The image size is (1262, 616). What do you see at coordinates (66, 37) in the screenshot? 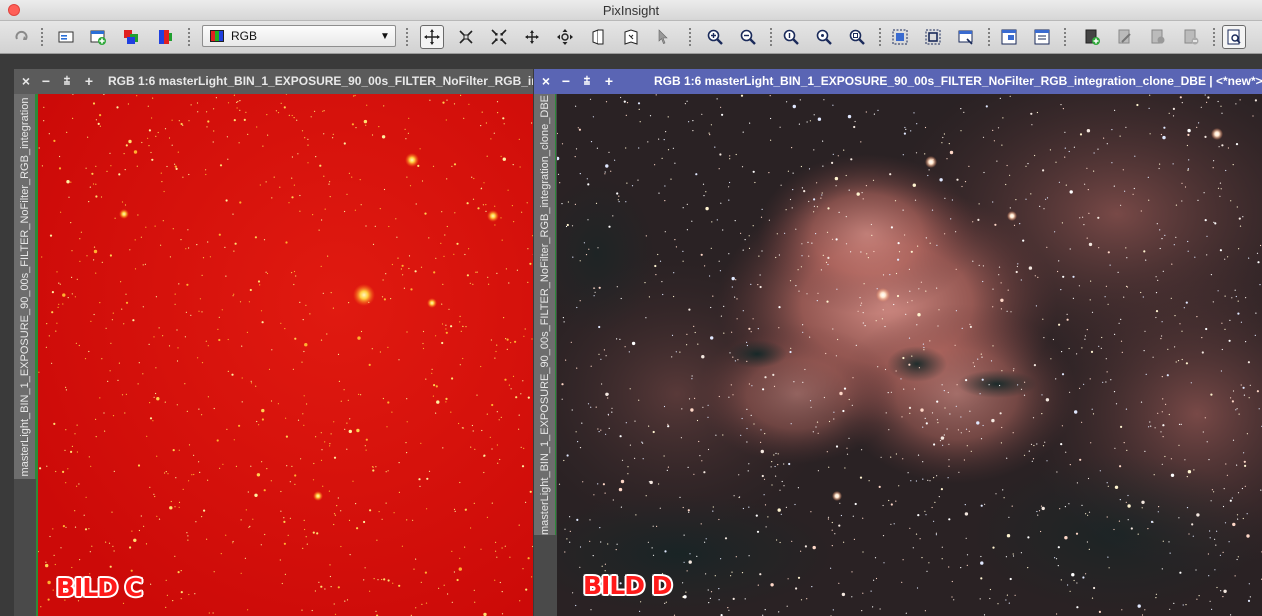
I see `image-info-icon` at bounding box center [66, 37].